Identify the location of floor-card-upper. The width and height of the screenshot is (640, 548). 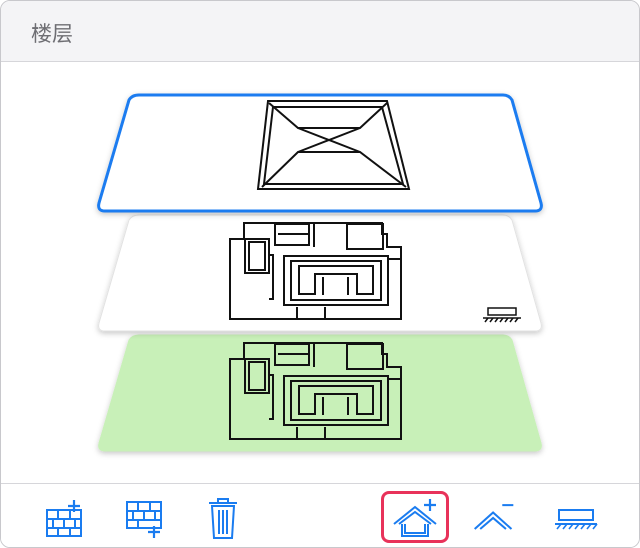
(320, 273).